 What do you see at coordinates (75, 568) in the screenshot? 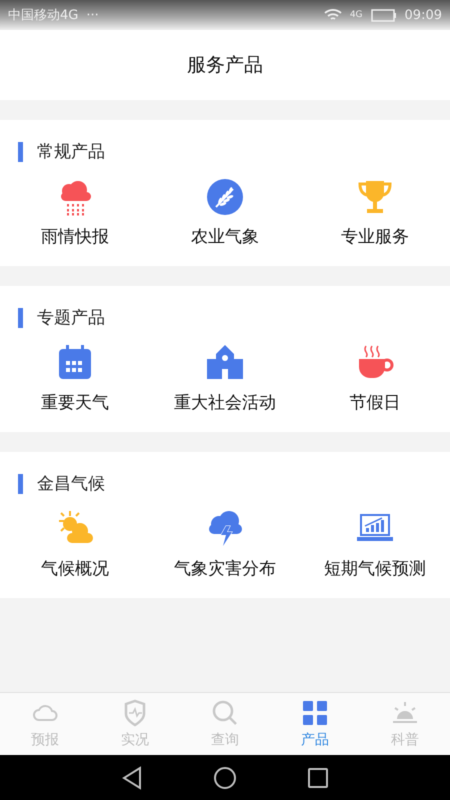
I see `product-link: 气候概况` at bounding box center [75, 568].